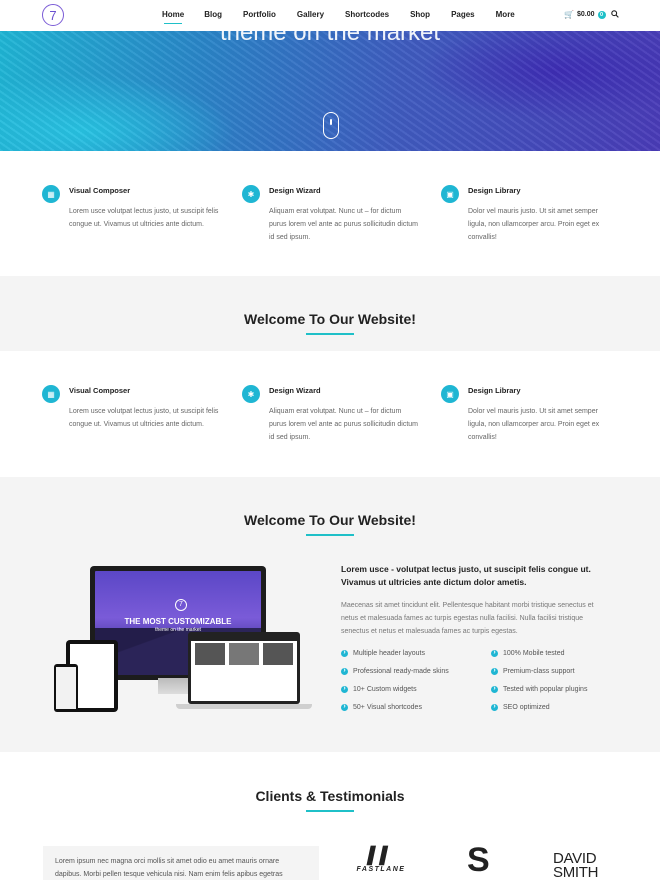  What do you see at coordinates (181, 605) in the screenshot?
I see `screen-logo: 7` at bounding box center [181, 605].